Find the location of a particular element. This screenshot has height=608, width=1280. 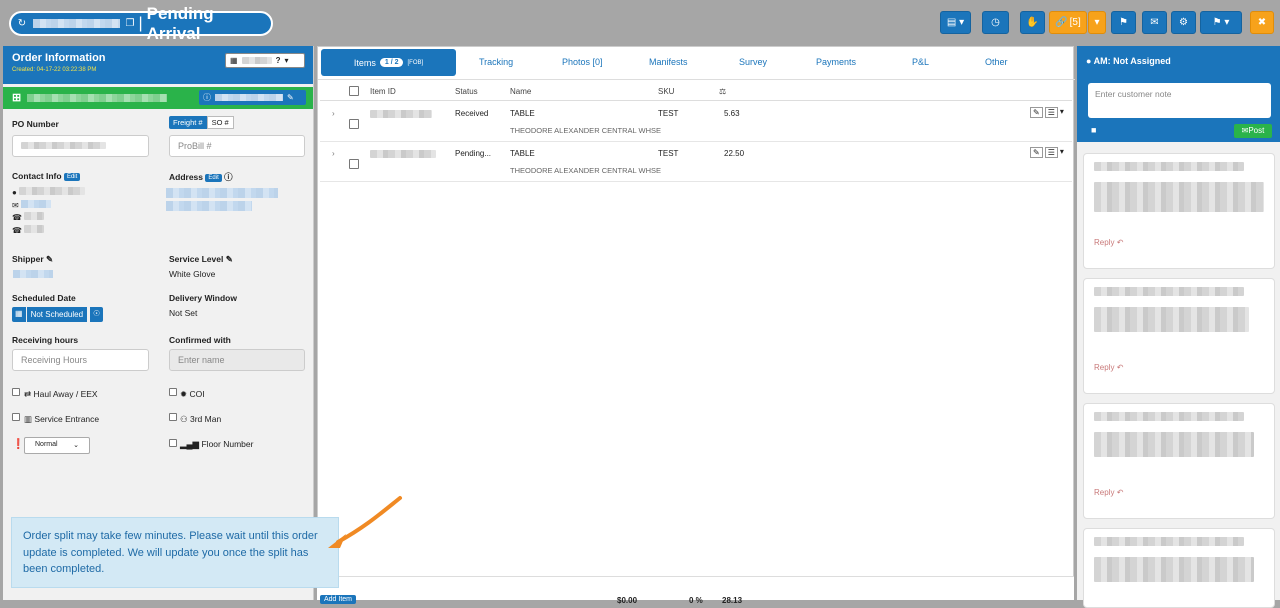

envelope-icon: ✉ is located at coordinates (15, 205).